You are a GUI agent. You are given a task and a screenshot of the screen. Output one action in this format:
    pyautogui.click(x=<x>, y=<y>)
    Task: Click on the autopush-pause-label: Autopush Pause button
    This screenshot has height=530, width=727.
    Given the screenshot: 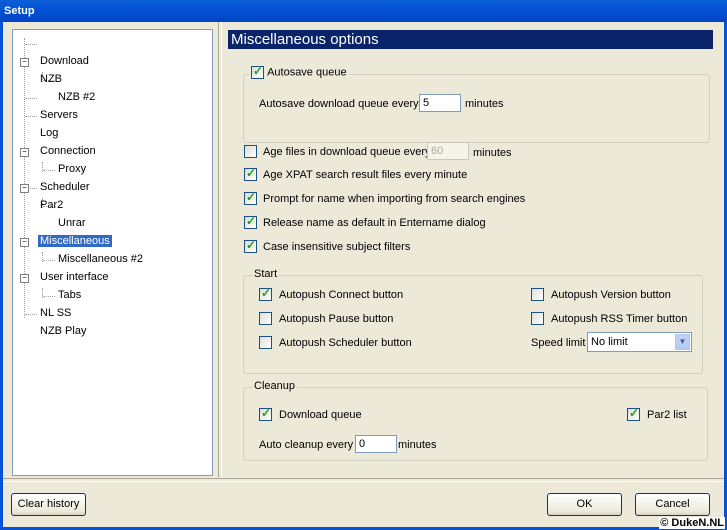 What is the action you would take?
    pyautogui.click(x=336, y=319)
    